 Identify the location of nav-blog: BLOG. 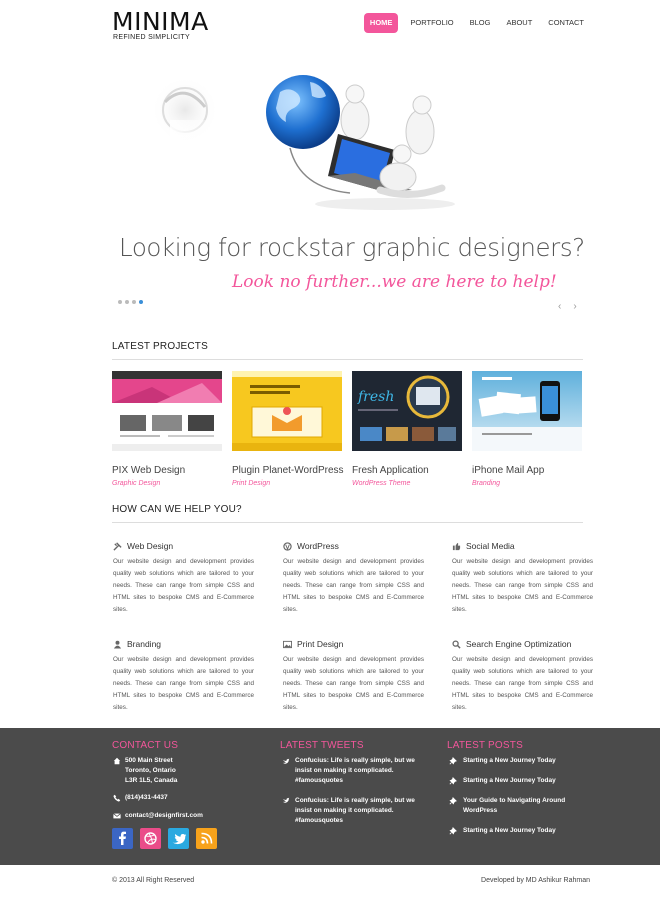
(480, 23).